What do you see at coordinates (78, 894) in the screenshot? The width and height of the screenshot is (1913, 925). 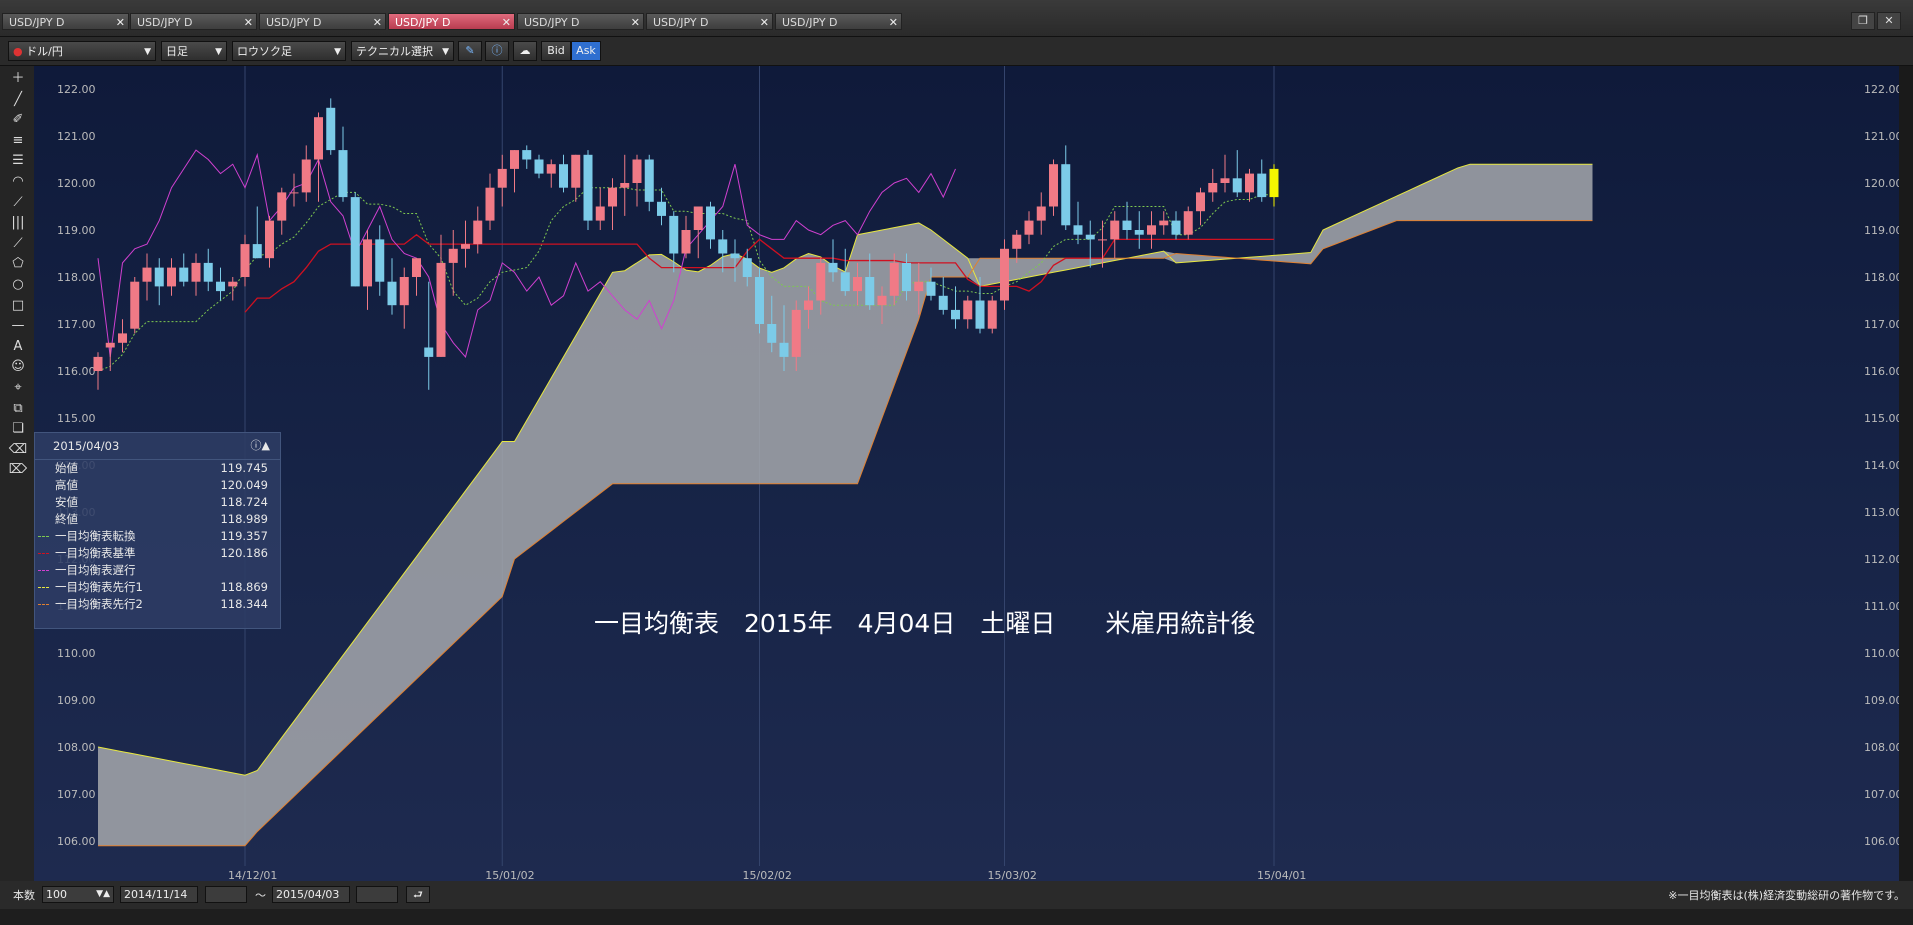 I see `count-input: 100 ▼▲` at bounding box center [78, 894].